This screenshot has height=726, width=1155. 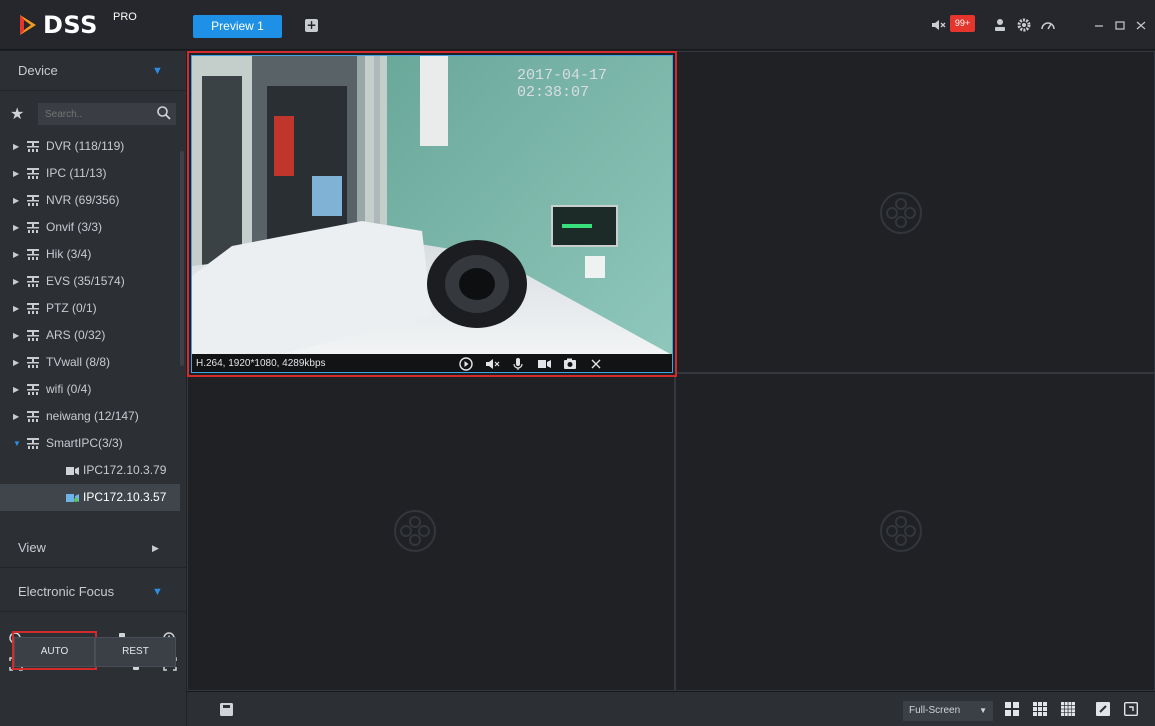 I want to click on tree-node: ▶ TVwall (8/8), so click(x=90, y=362).